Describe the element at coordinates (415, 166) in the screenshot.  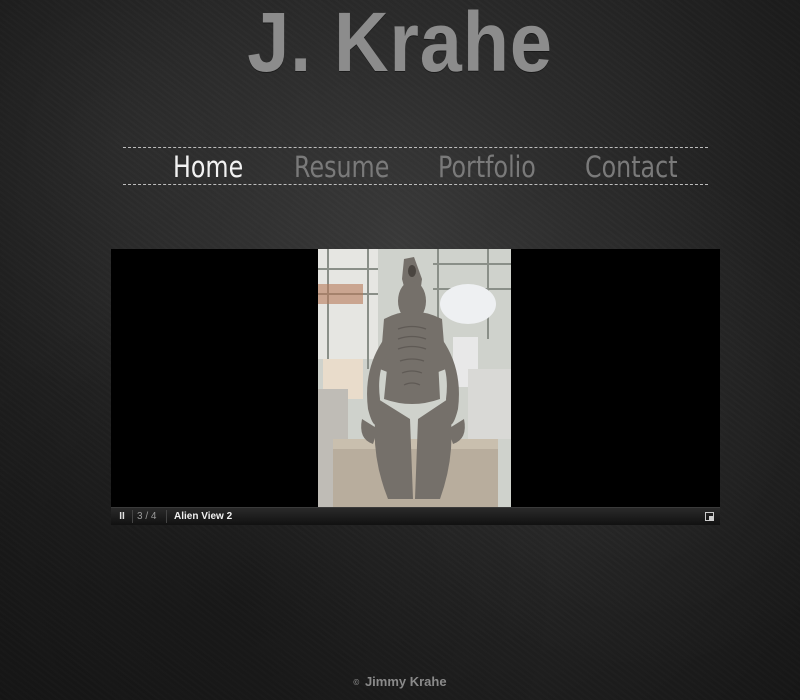
I see `main-nav: Home Resume Portfolio Contact` at that location.